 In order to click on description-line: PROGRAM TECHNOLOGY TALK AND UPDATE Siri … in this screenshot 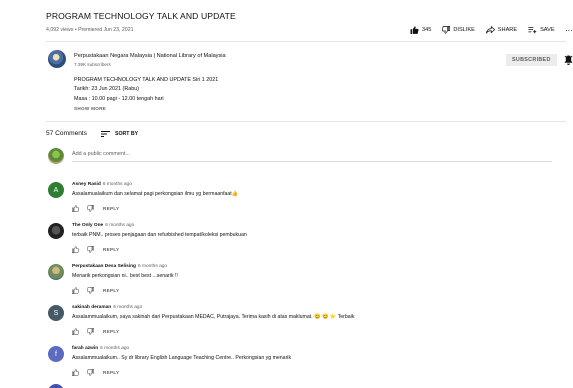, I will do `click(146, 80)`.